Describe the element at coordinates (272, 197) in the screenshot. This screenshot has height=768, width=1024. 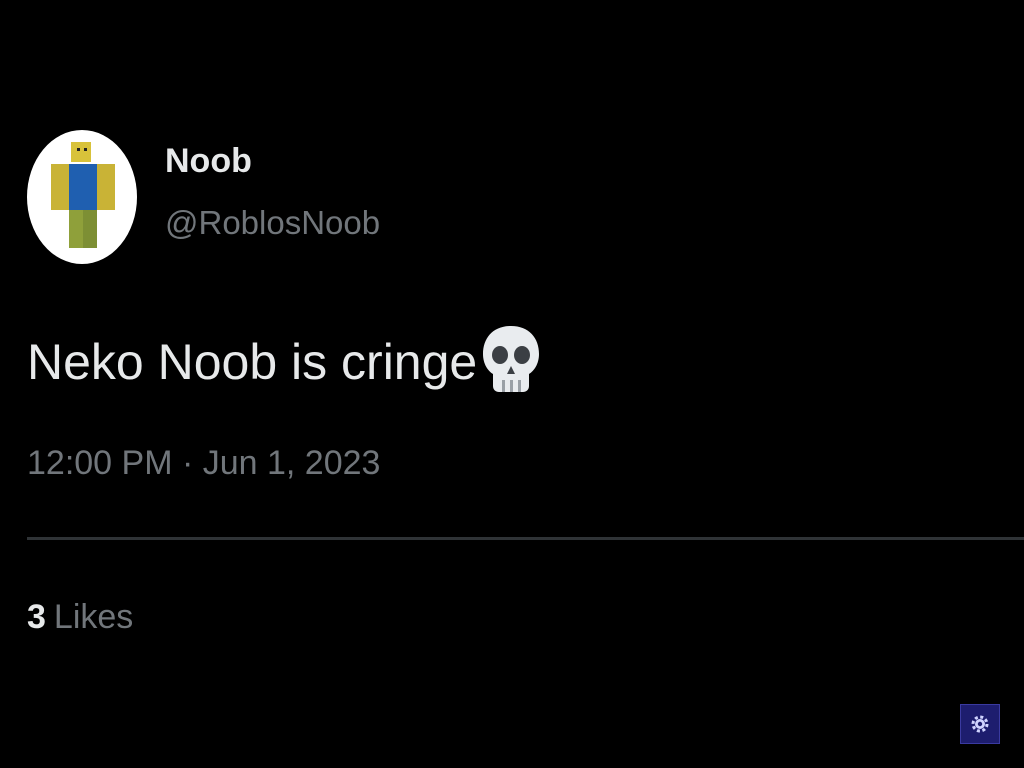
I see `author-names: Noob @RoblosNoob` at that location.